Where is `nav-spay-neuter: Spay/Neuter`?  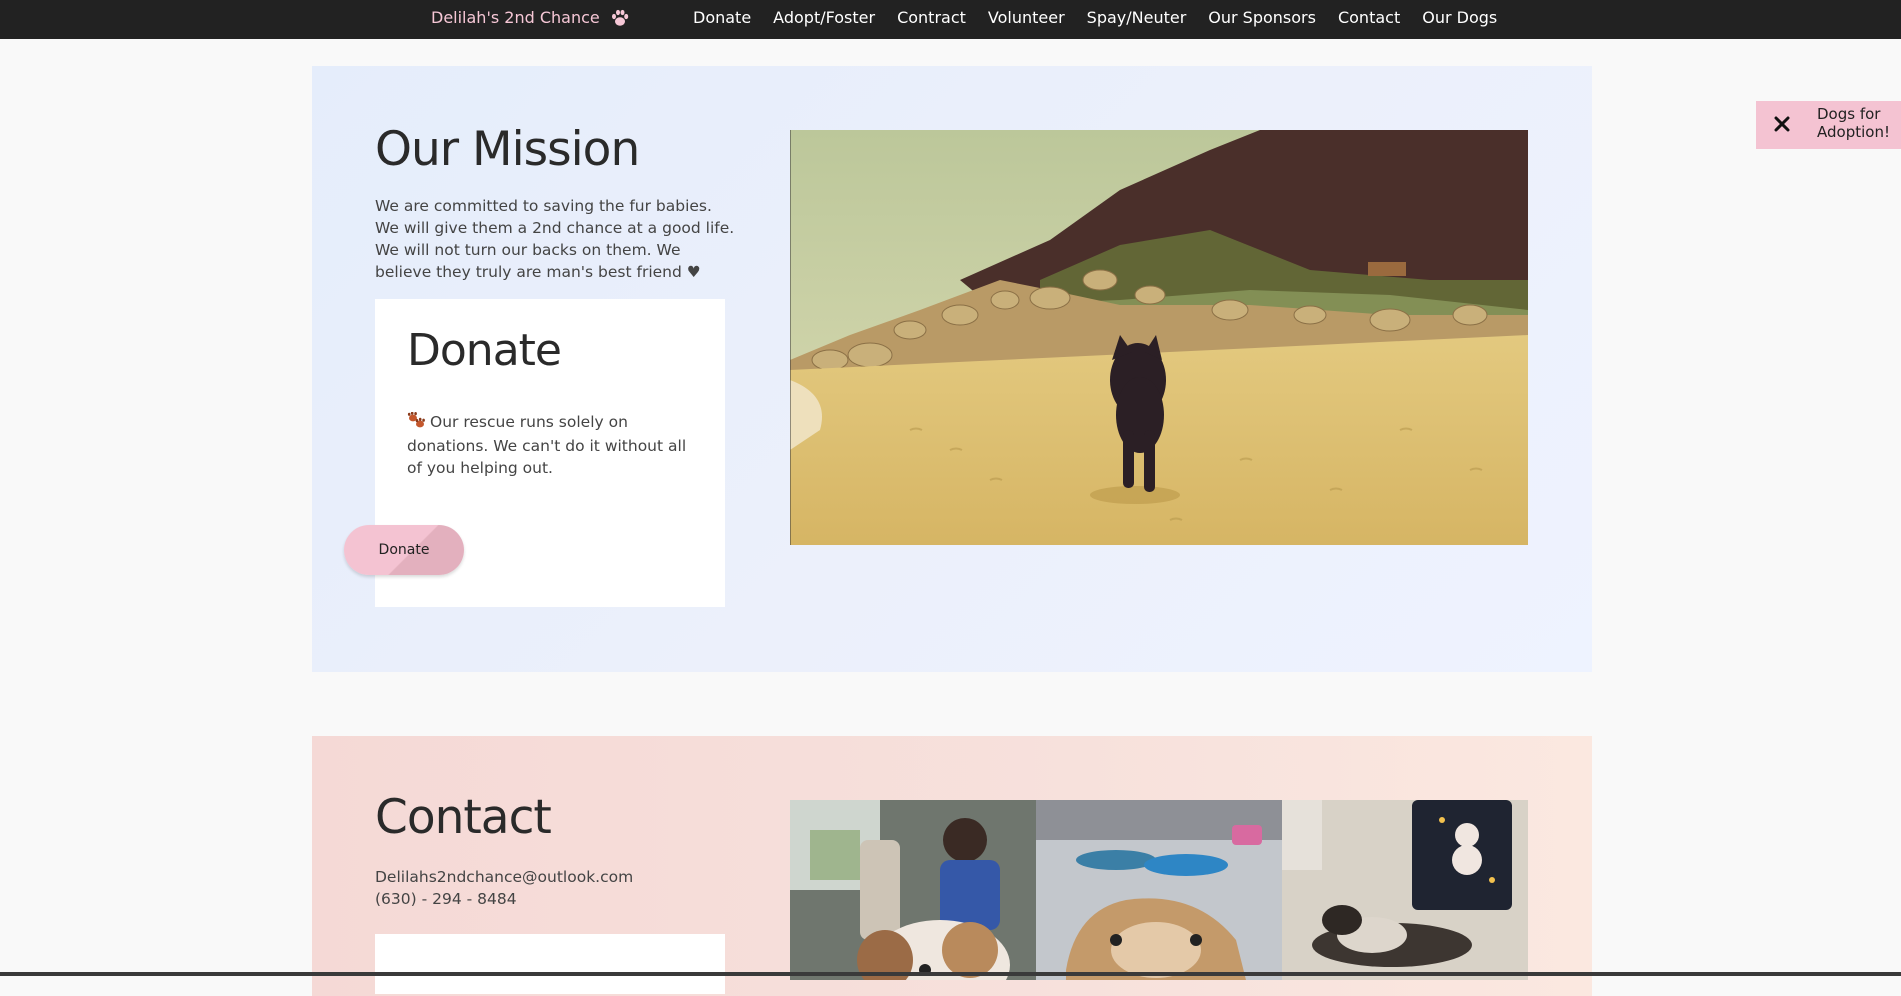
nav-spay-neuter: Spay/Neuter is located at coordinates (1137, 18).